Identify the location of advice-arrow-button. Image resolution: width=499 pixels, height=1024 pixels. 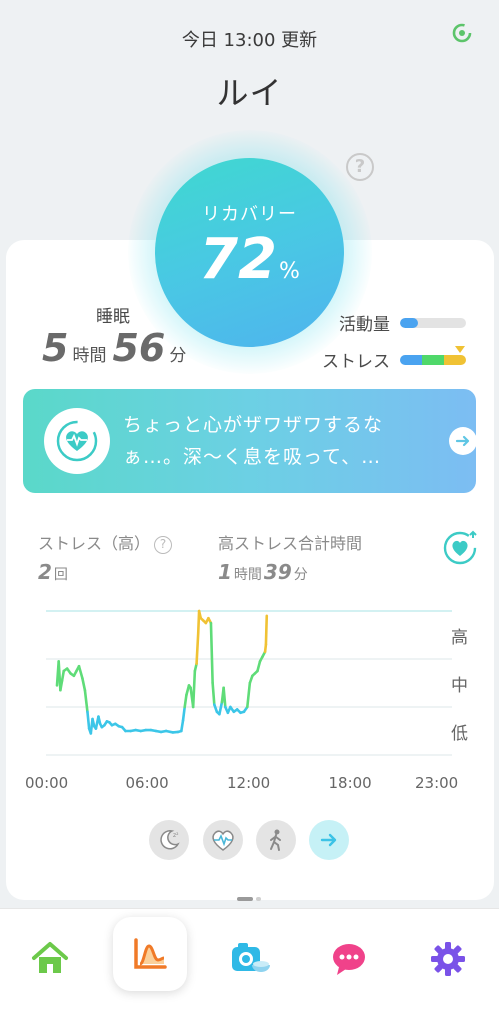
(463, 441).